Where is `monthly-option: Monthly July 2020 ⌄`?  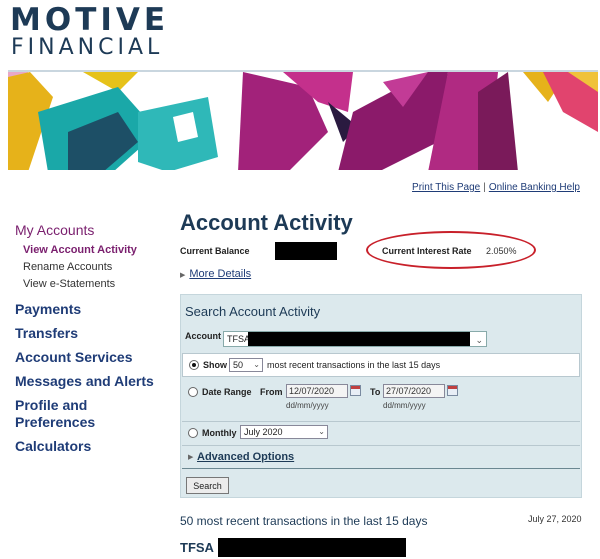
monthly-option: Monthly July 2020 ⌄ is located at coordinates (381, 432).